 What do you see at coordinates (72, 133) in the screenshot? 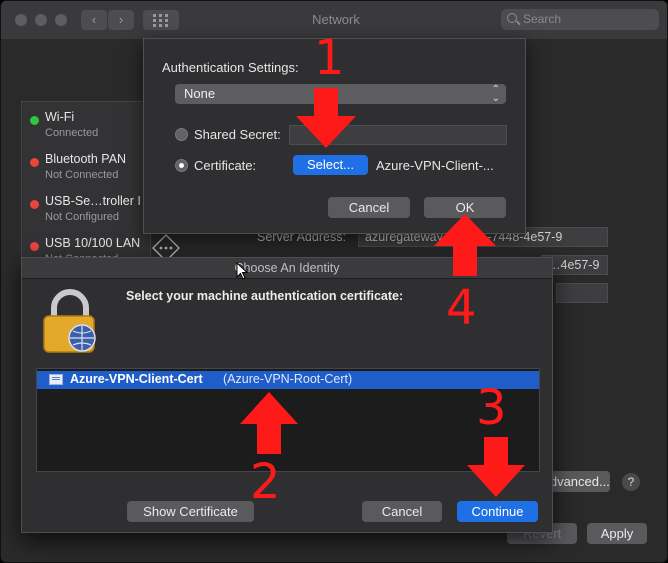
I see `service-status: Connected` at bounding box center [72, 133].